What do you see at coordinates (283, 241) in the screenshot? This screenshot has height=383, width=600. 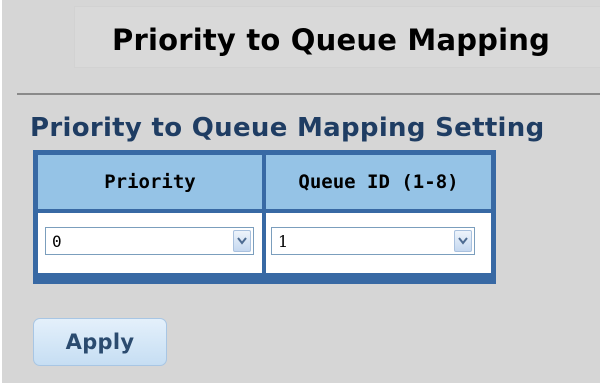 I see `queue-id-select-value: 1` at bounding box center [283, 241].